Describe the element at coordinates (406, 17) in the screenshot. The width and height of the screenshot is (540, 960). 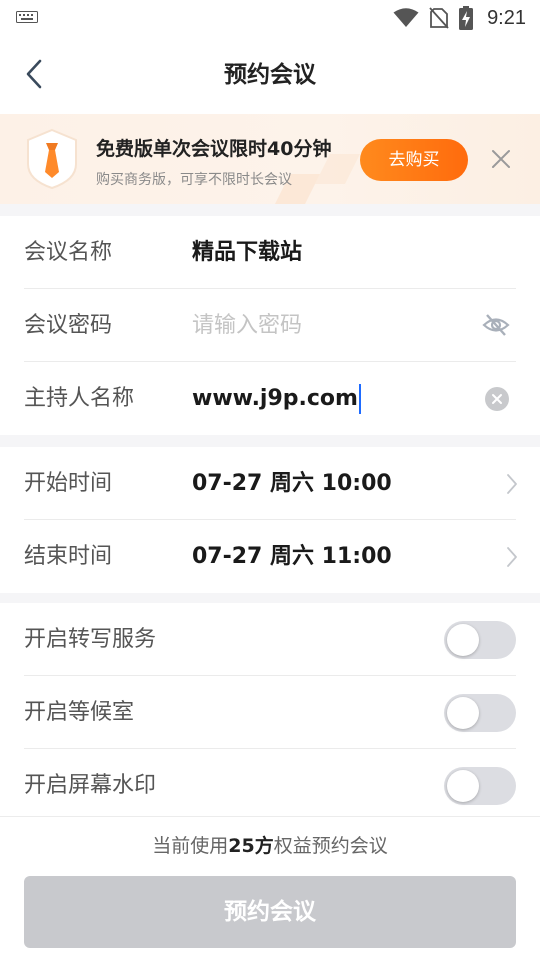
I see `wifi-icon` at that location.